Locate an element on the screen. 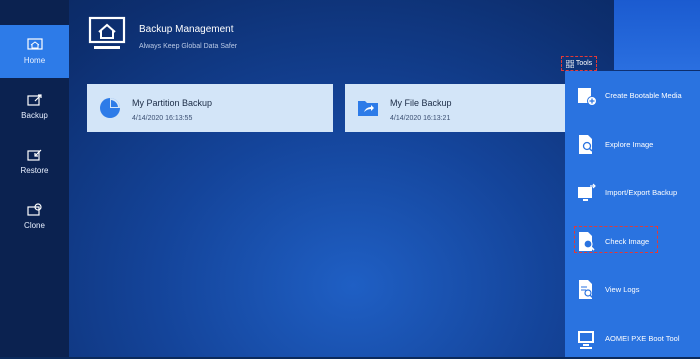 The image size is (700, 359). backup-icon is located at coordinates (34, 100).